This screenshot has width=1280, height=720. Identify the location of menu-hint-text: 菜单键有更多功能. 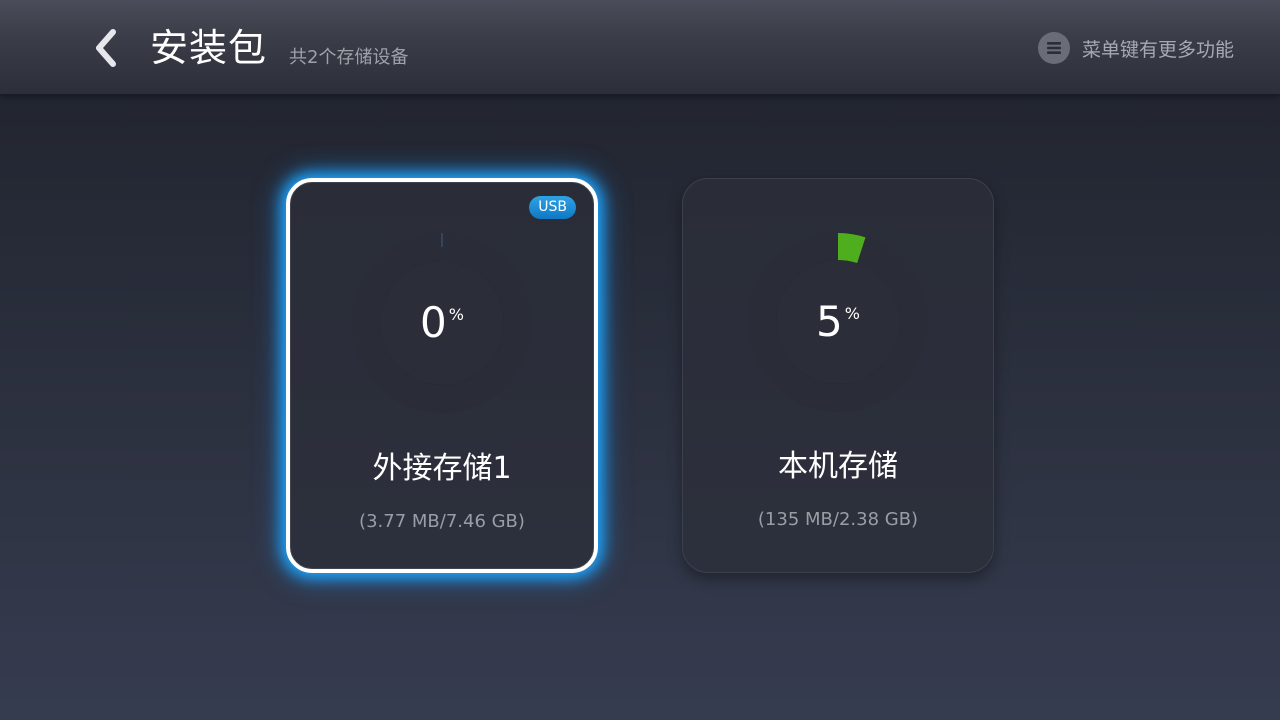
(1157, 49).